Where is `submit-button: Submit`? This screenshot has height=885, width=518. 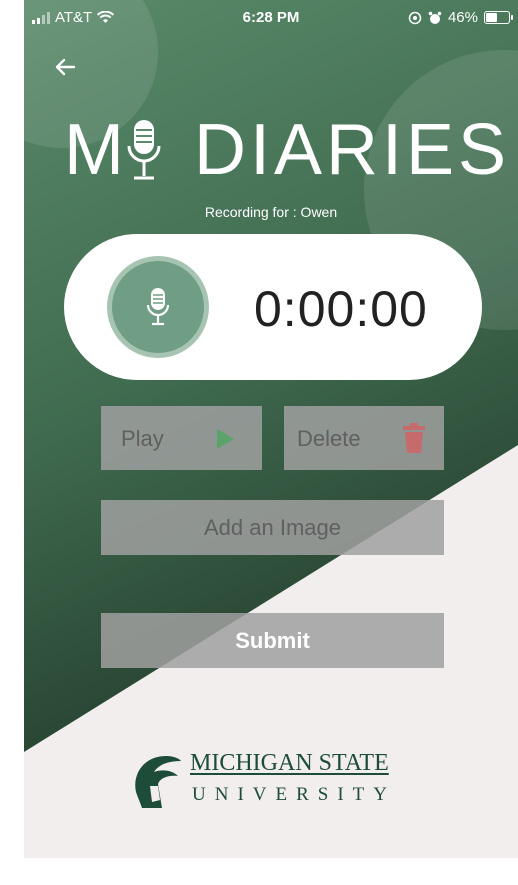 submit-button: Submit is located at coordinates (272, 640).